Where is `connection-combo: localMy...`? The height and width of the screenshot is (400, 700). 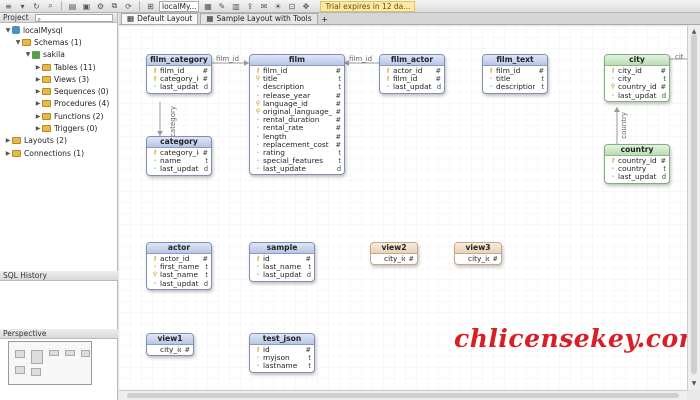 connection-combo: localMy... is located at coordinates (179, 6).